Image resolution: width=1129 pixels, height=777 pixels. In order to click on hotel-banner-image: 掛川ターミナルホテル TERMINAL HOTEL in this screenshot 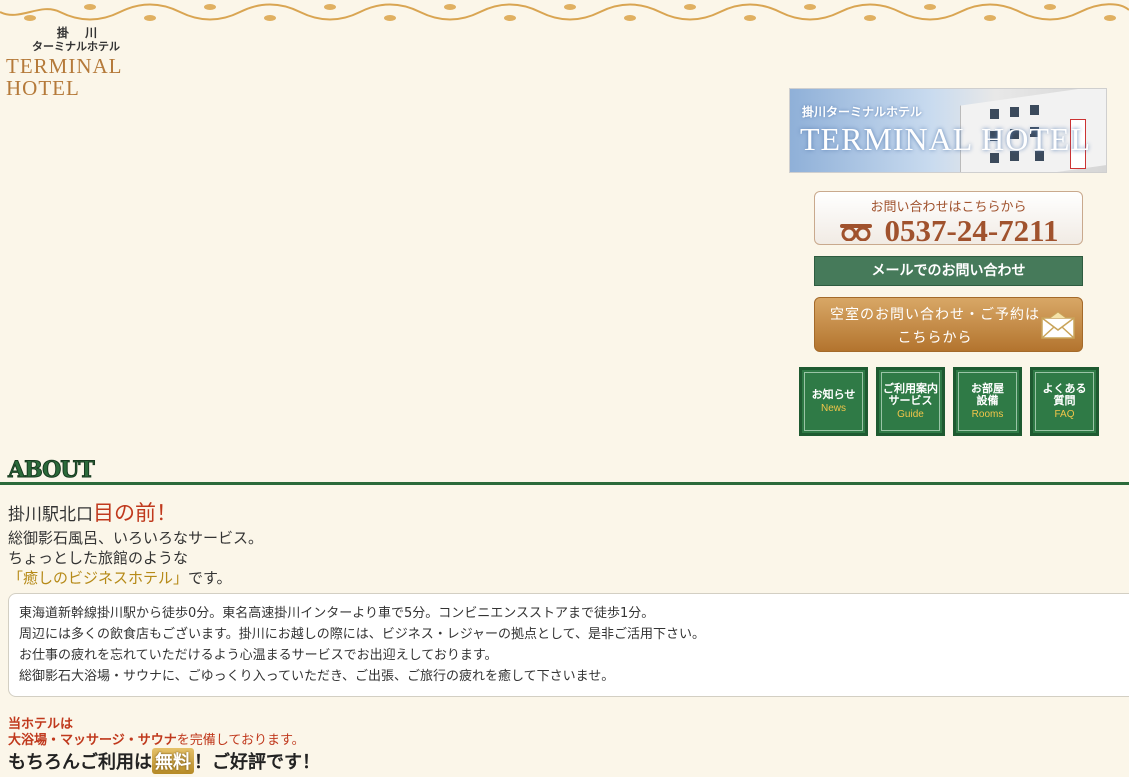, I will do `click(948, 130)`.